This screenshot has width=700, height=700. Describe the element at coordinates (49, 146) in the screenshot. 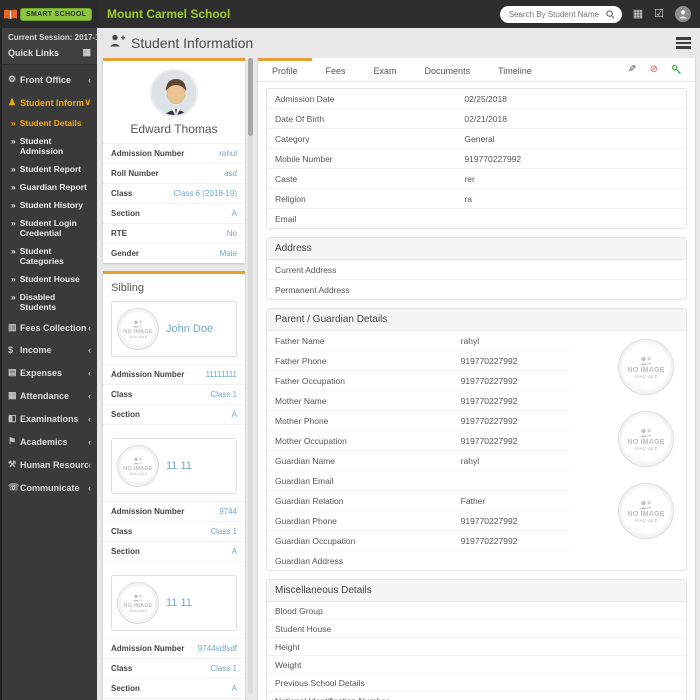

I see `sidebar-subitem: » Student Admission` at that location.